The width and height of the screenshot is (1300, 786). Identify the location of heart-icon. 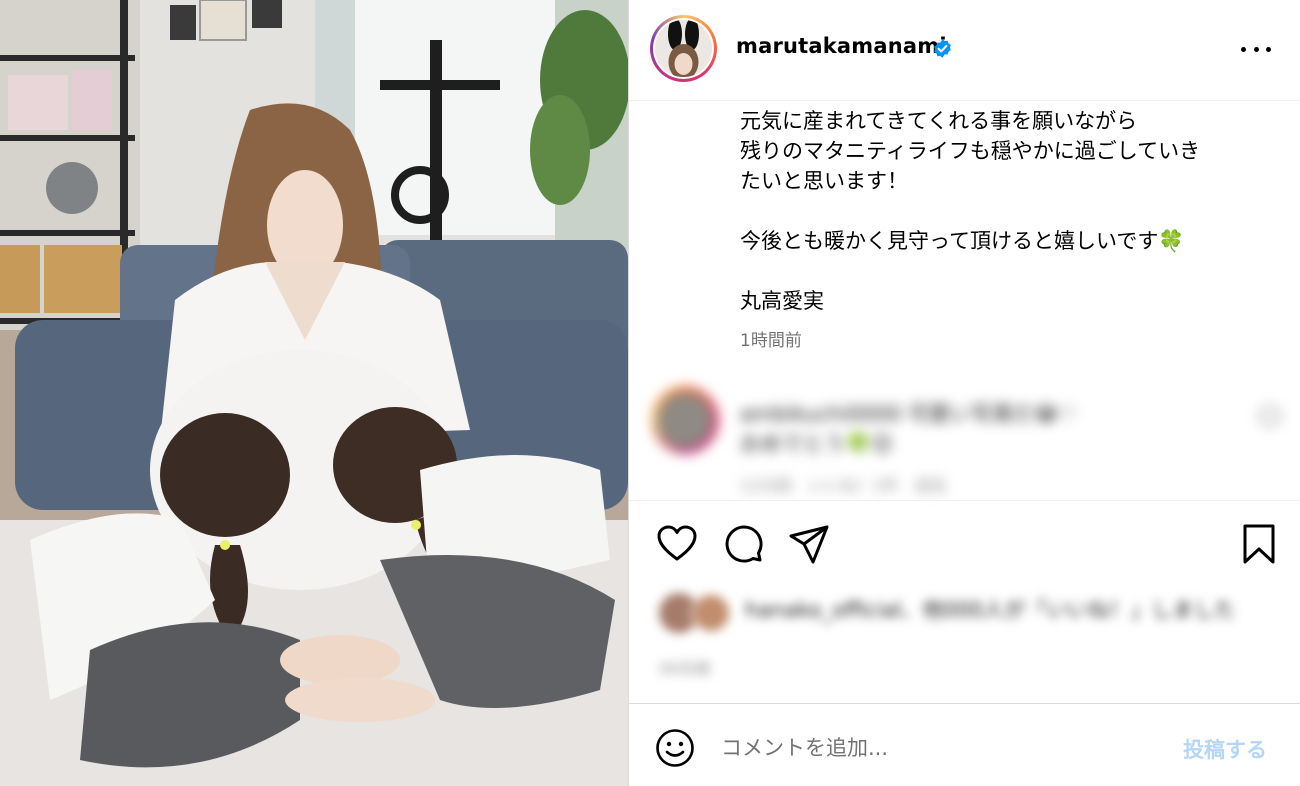
(677, 543).